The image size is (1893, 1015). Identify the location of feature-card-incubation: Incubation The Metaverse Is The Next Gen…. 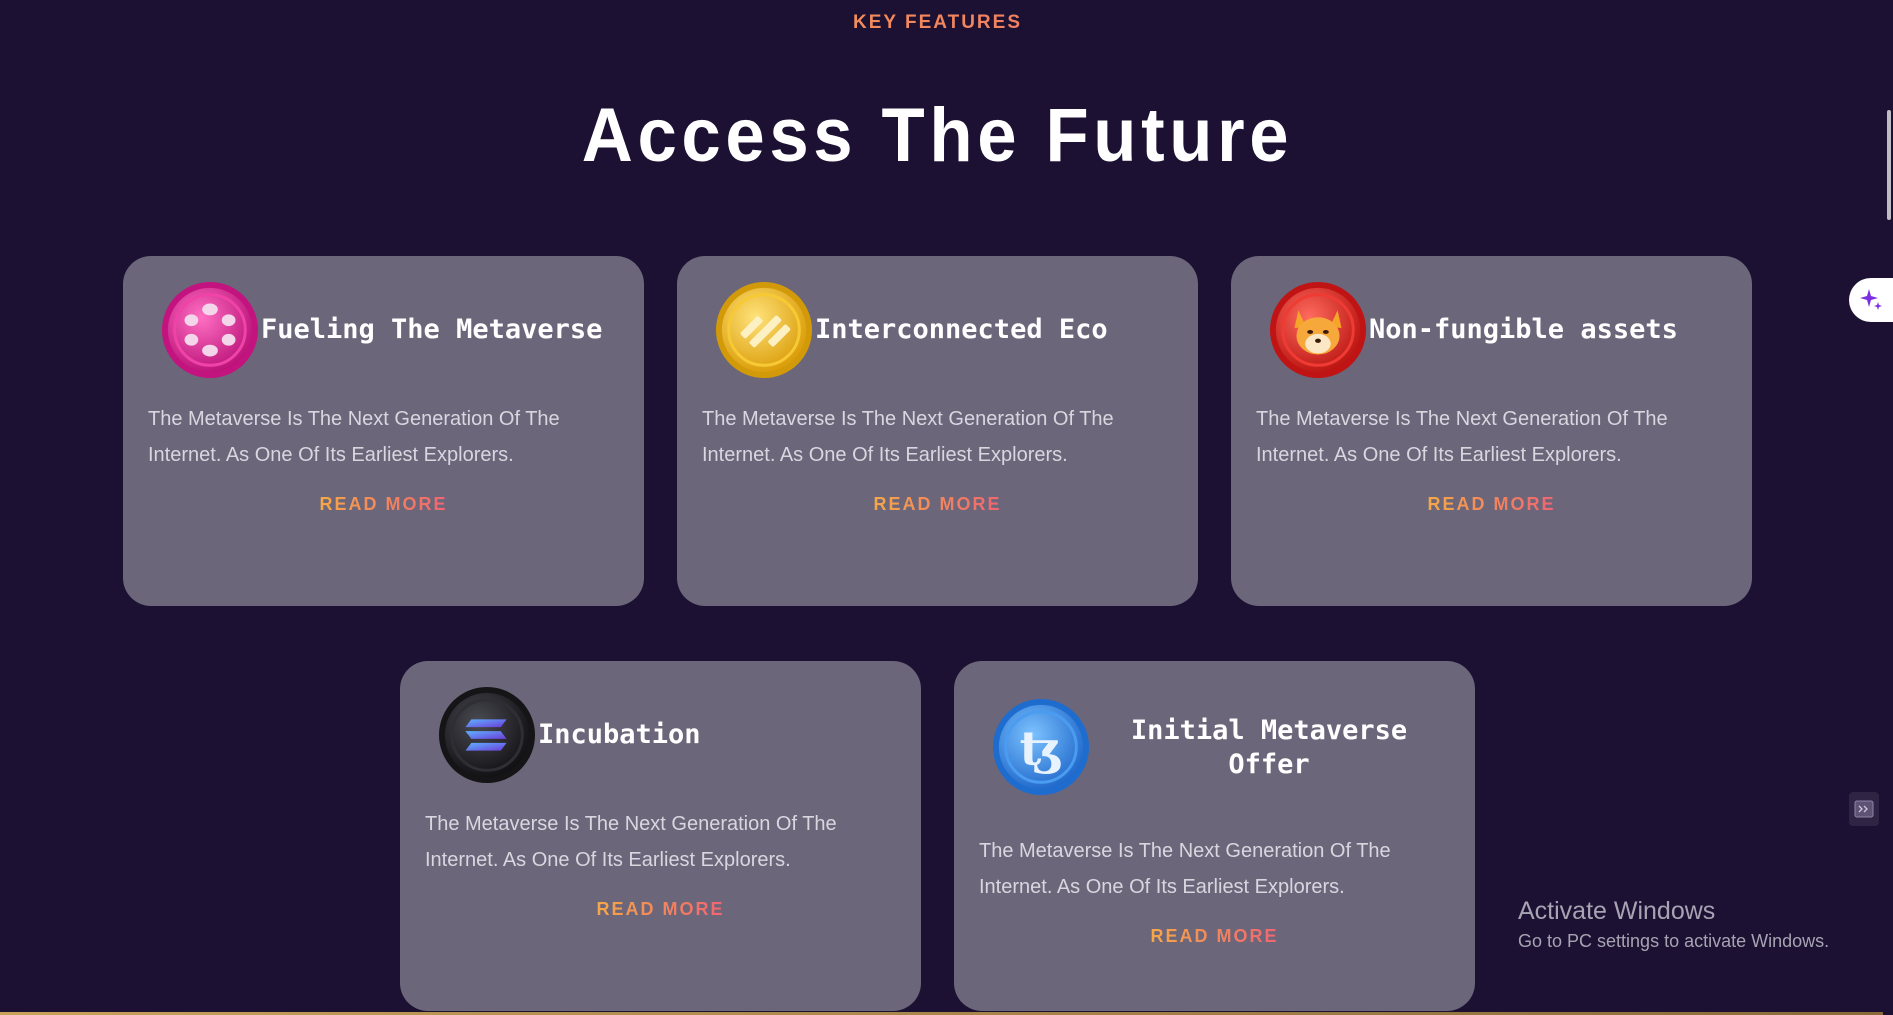
(660, 836).